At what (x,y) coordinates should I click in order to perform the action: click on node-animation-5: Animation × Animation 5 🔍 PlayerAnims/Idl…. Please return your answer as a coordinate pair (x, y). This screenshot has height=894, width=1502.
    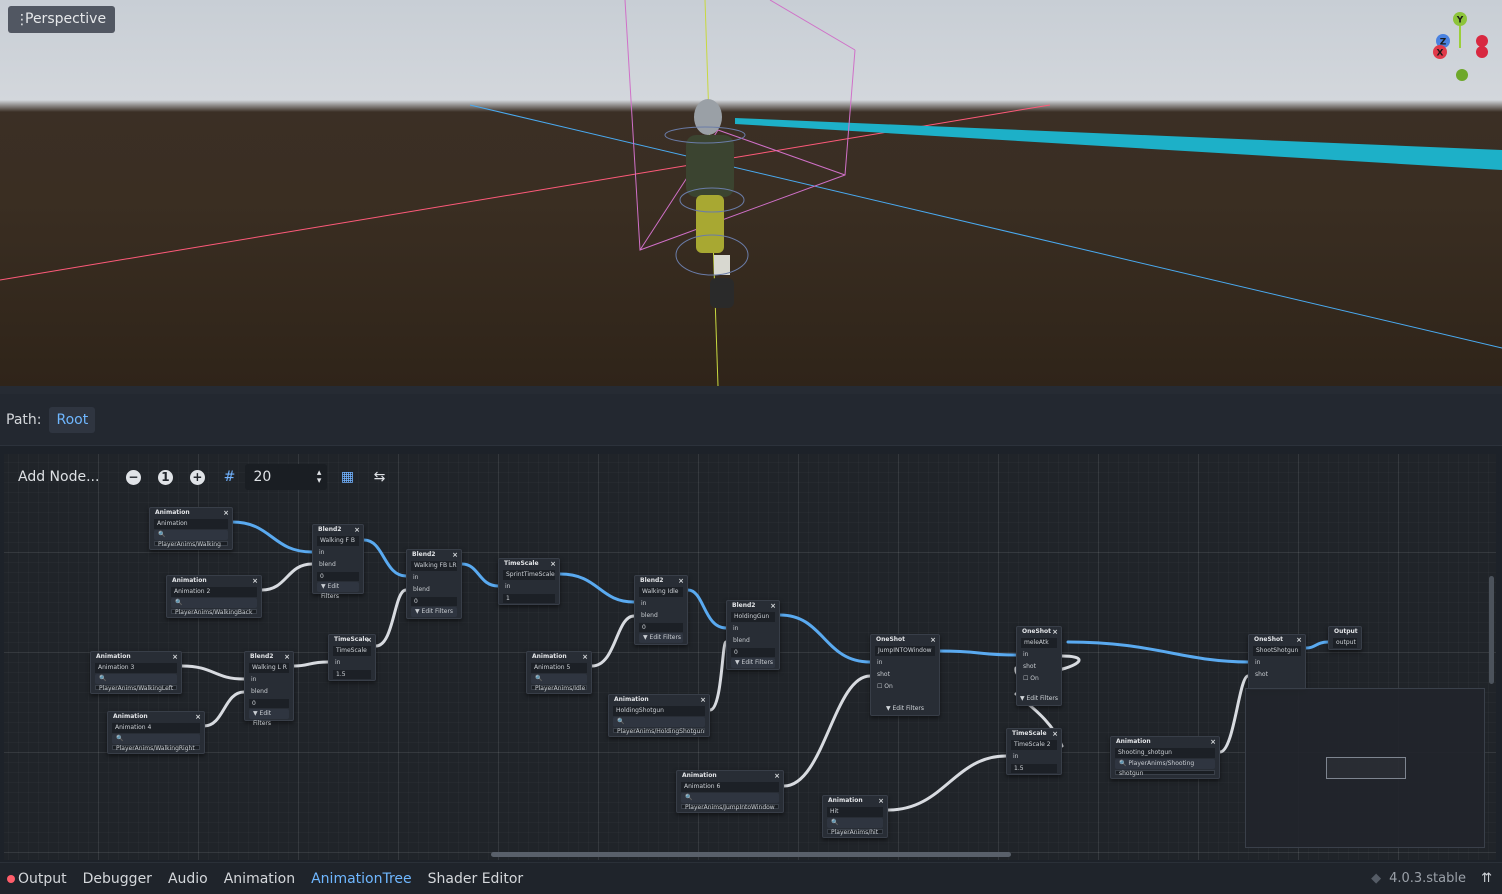
    Looking at the image, I should click on (559, 672).